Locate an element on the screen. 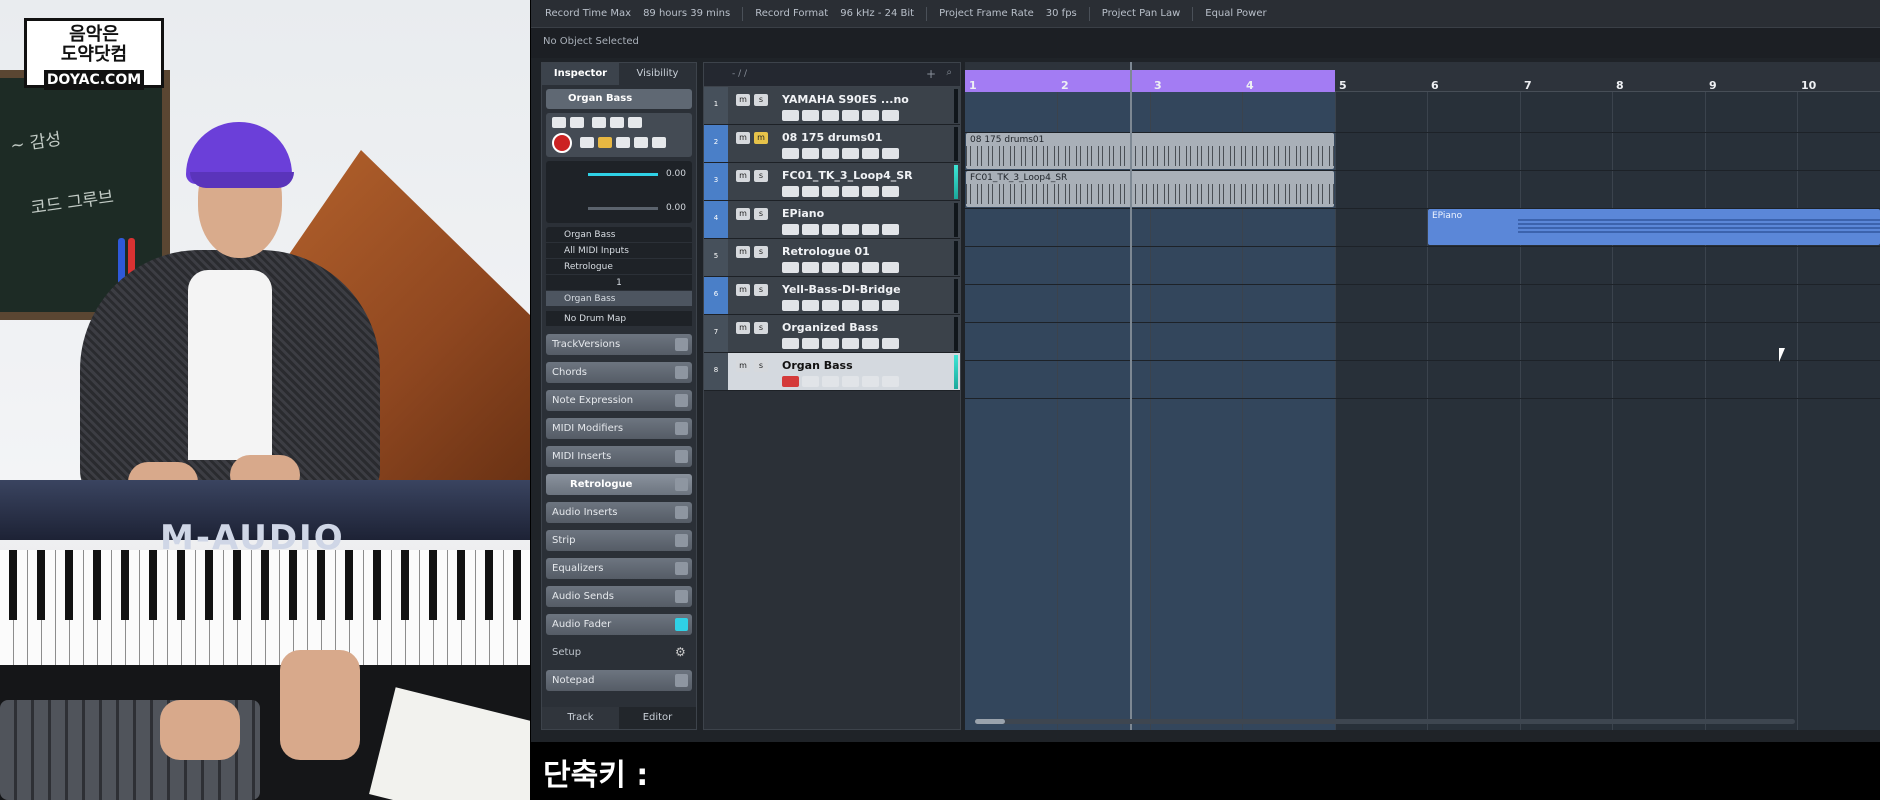 This screenshot has height=800, width=1880. track-name: Organ Bass is located at coordinates (817, 365).